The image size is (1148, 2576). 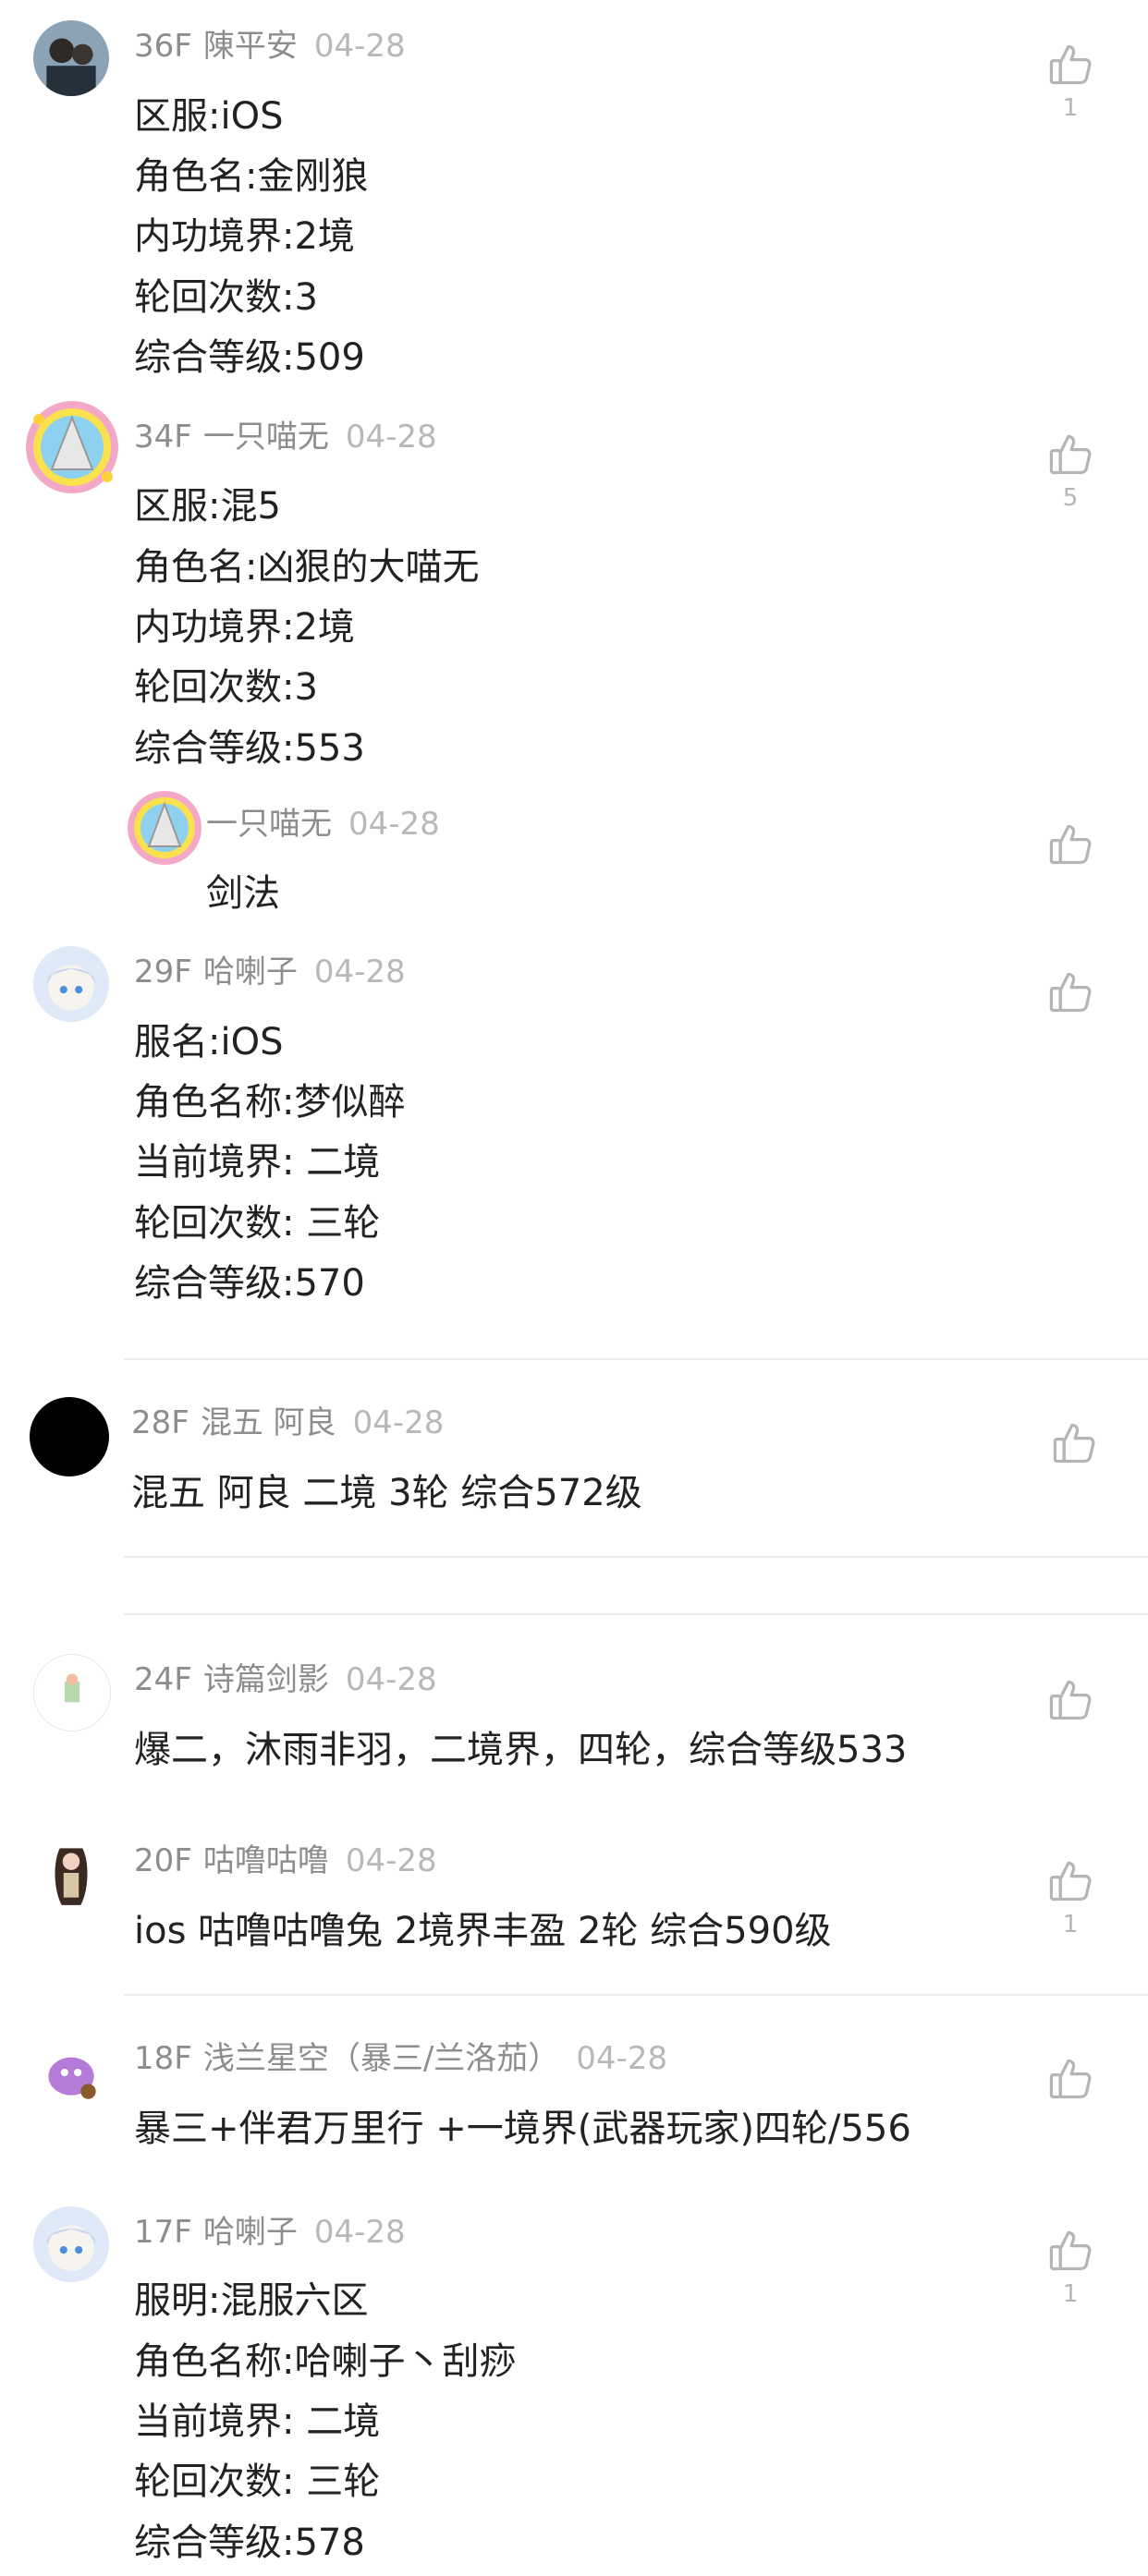 What do you see at coordinates (386, 1493) in the screenshot?
I see `comment-line: 混五 阿良 二境 3轮 综合572级` at bounding box center [386, 1493].